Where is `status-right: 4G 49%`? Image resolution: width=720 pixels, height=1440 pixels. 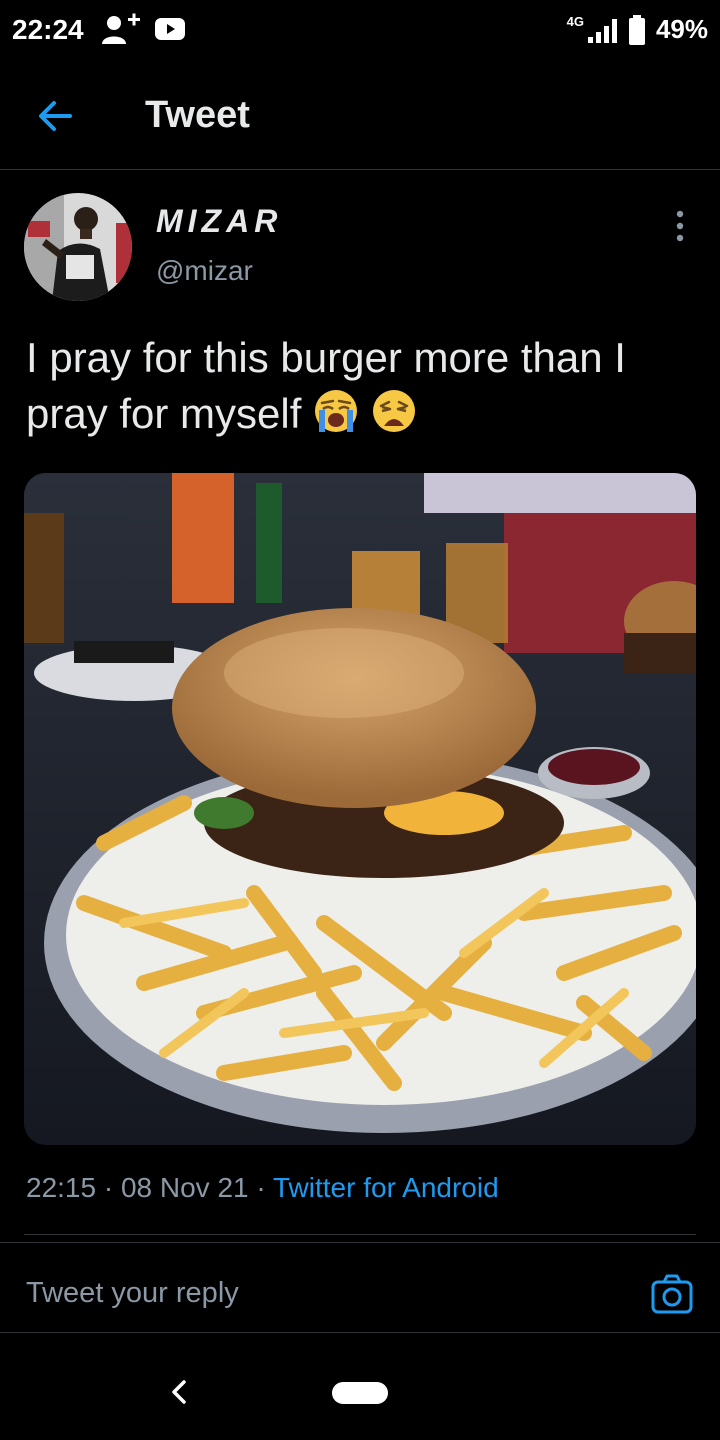 status-right: 4G 49% is located at coordinates (637, 29).